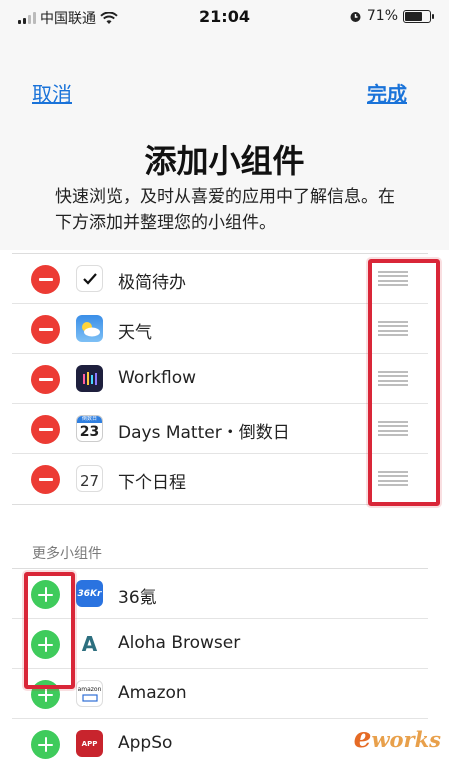 The height and width of the screenshot is (764, 449). I want to click on more-widgets-label: 更多小组件, so click(67, 554).